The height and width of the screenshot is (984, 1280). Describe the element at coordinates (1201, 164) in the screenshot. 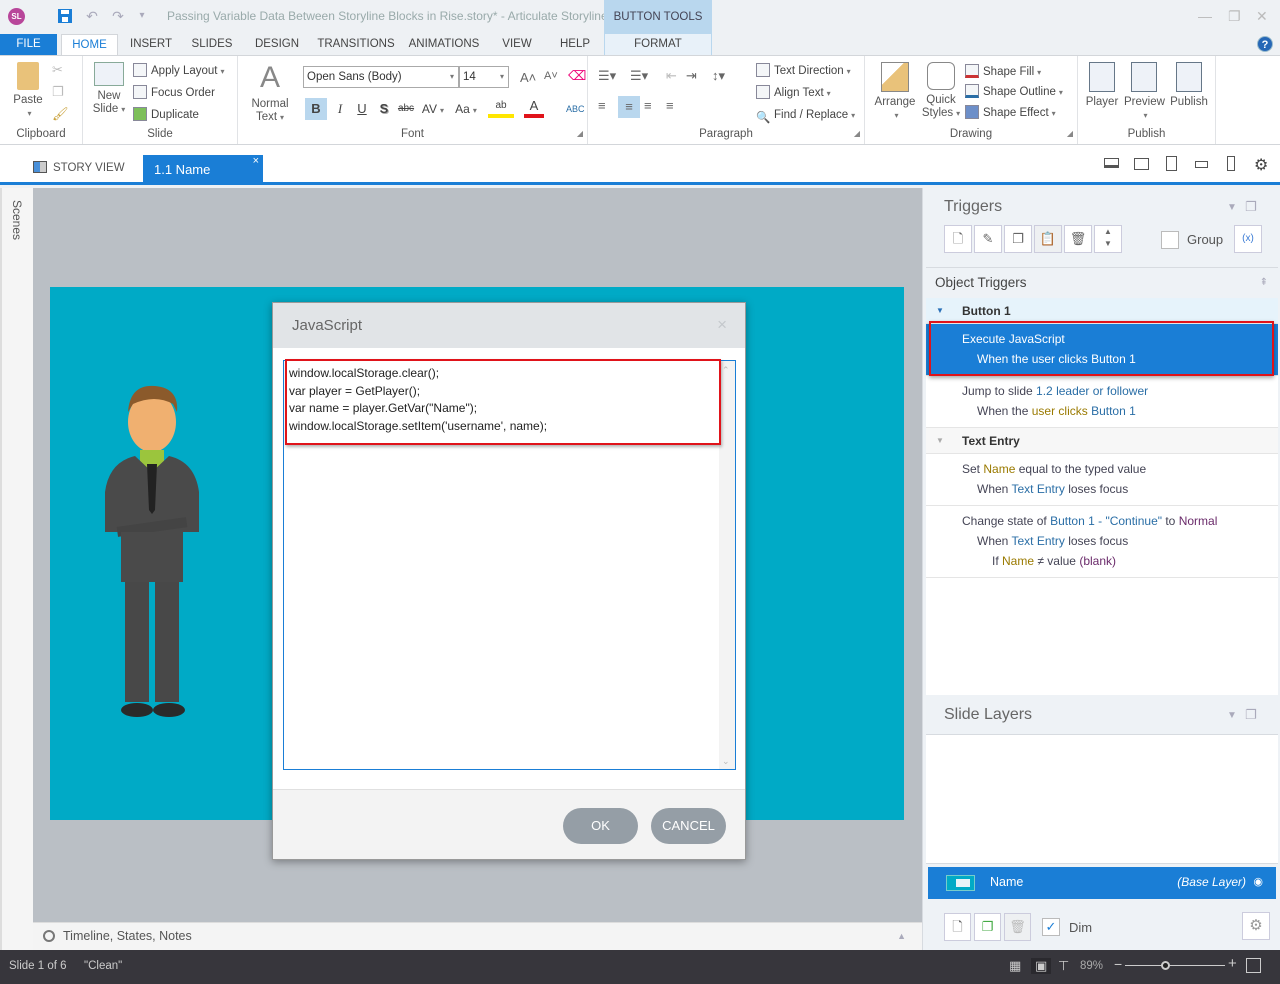

I see `phone-landscape-icon` at that location.